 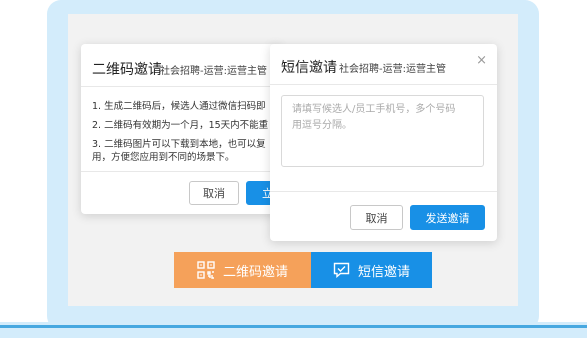 I want to click on close-icon: ×, so click(x=481, y=60).